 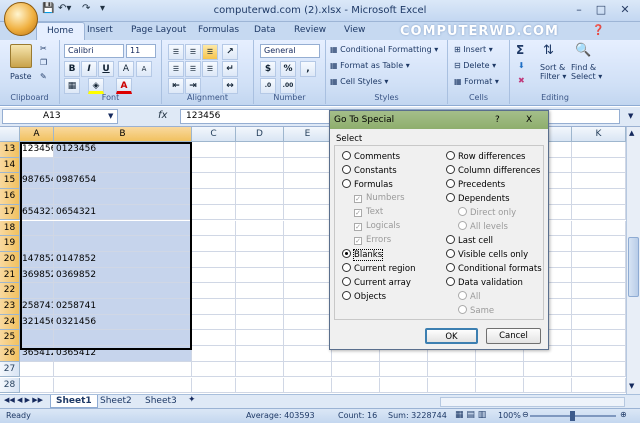 I want to click on dialog-close-button: X, so click(x=529, y=120).